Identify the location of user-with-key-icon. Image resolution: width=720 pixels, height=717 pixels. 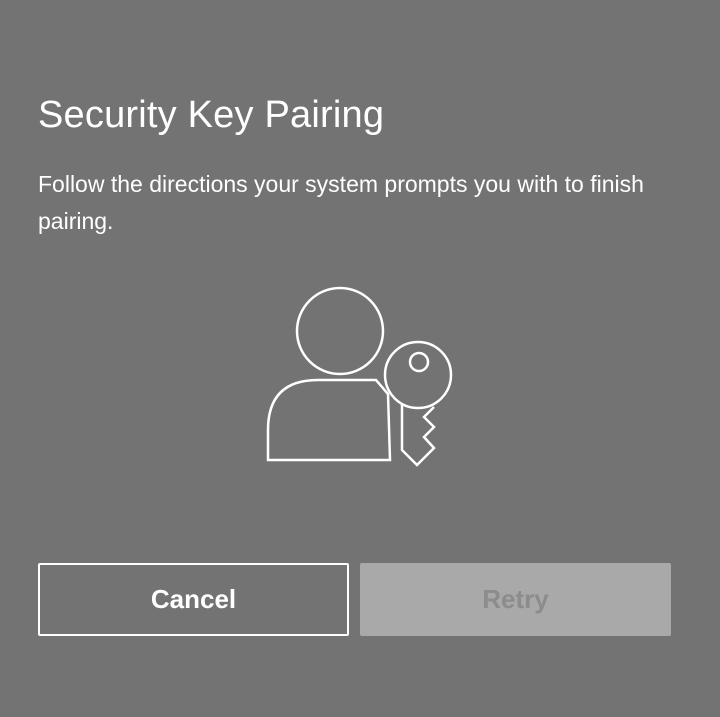
(362, 377).